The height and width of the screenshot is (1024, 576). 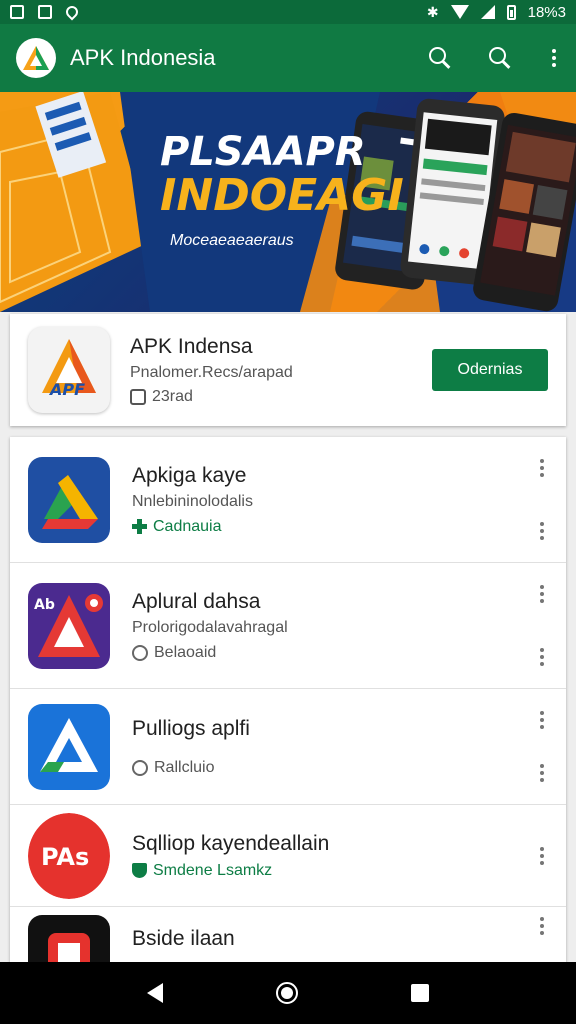 What do you see at coordinates (17, 12) in the screenshot?
I see `gallery-notification-icon` at bounding box center [17, 12].